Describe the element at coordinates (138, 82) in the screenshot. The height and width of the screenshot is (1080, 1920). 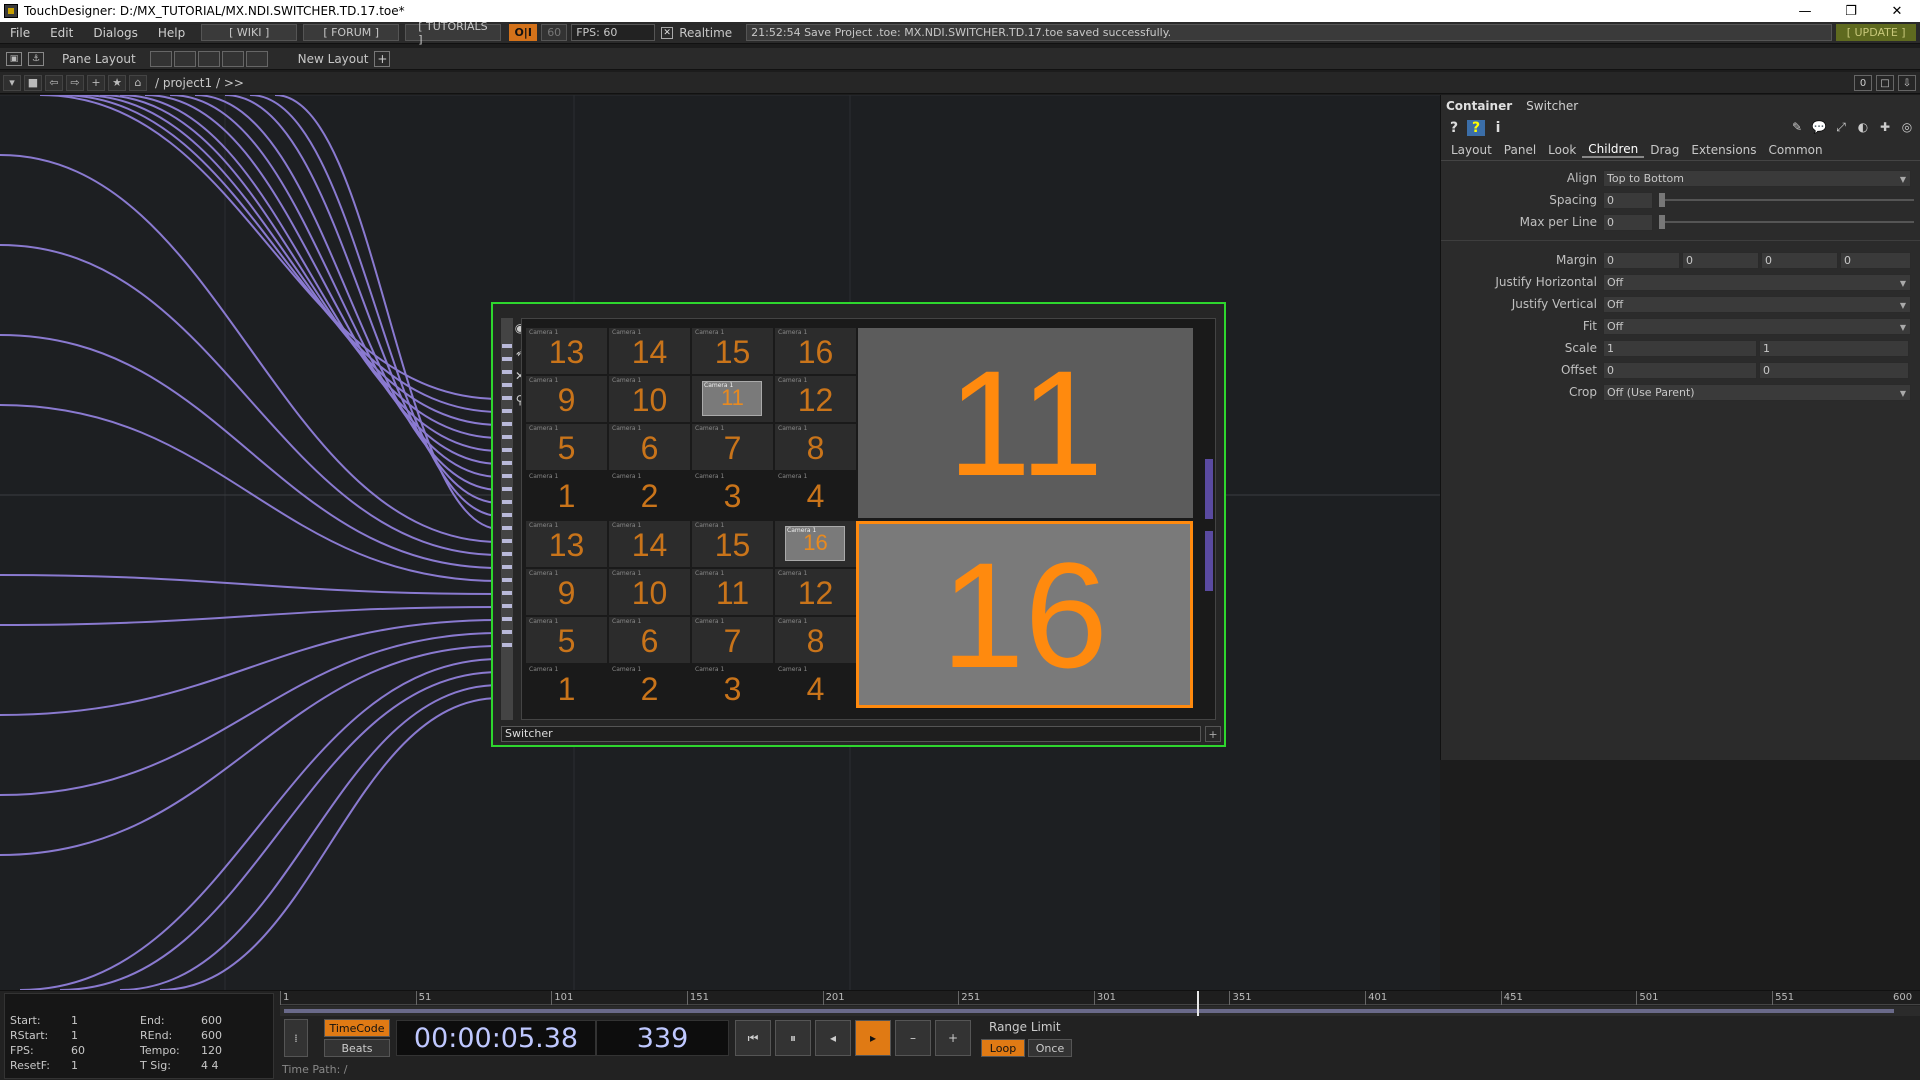
I see `home-icon: ⌂` at that location.